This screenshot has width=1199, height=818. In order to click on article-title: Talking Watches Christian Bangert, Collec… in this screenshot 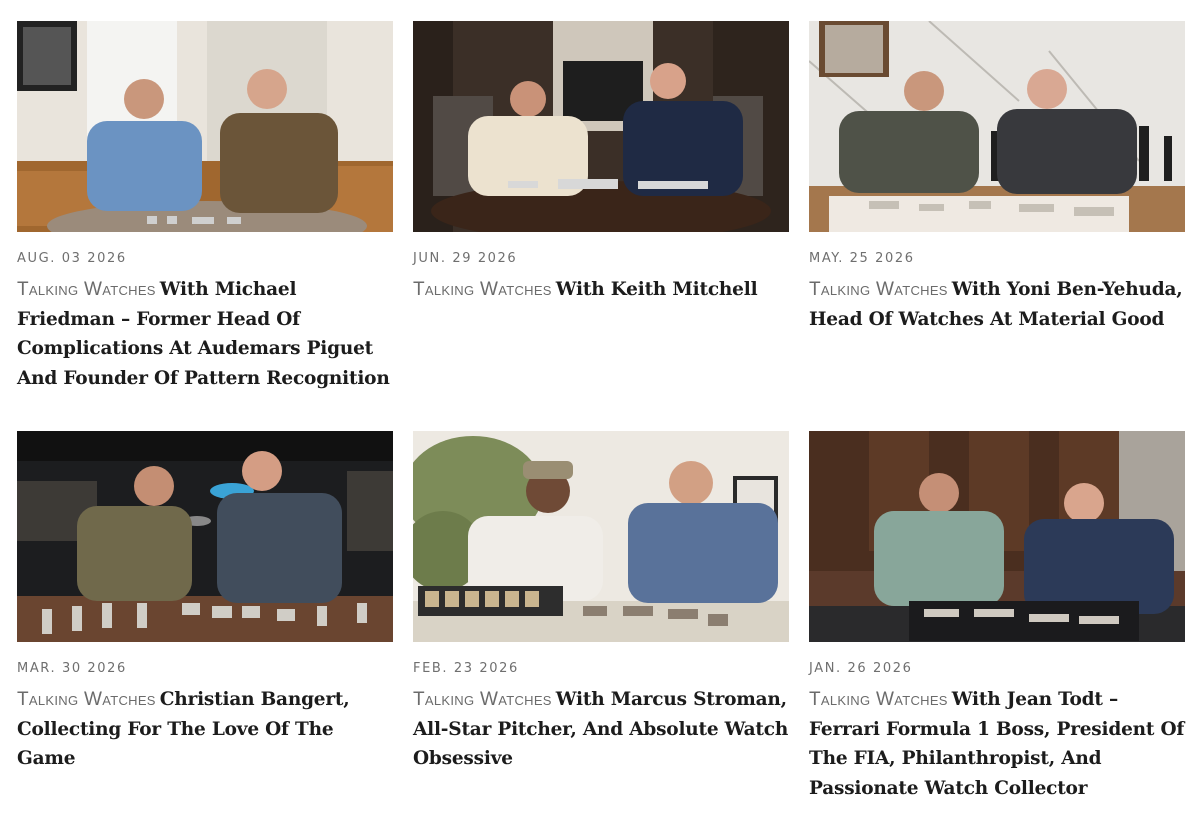, I will do `click(205, 729)`.